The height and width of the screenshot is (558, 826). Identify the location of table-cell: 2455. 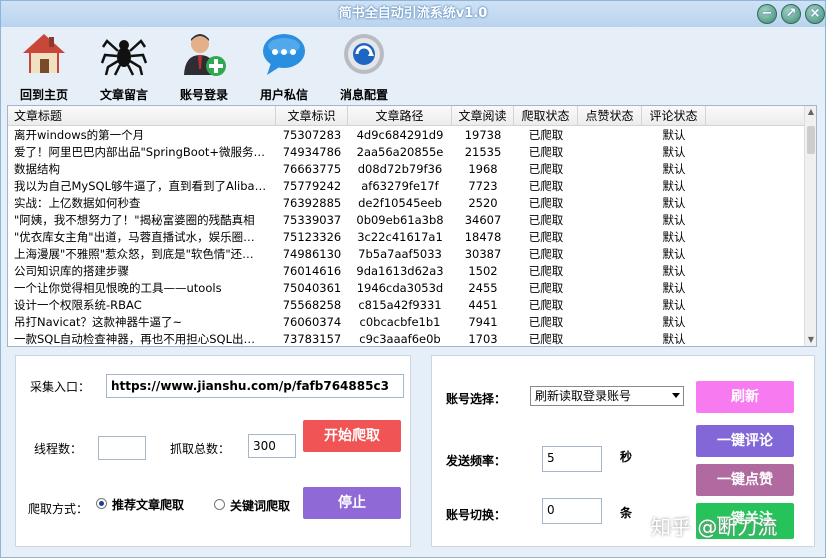
(483, 288).